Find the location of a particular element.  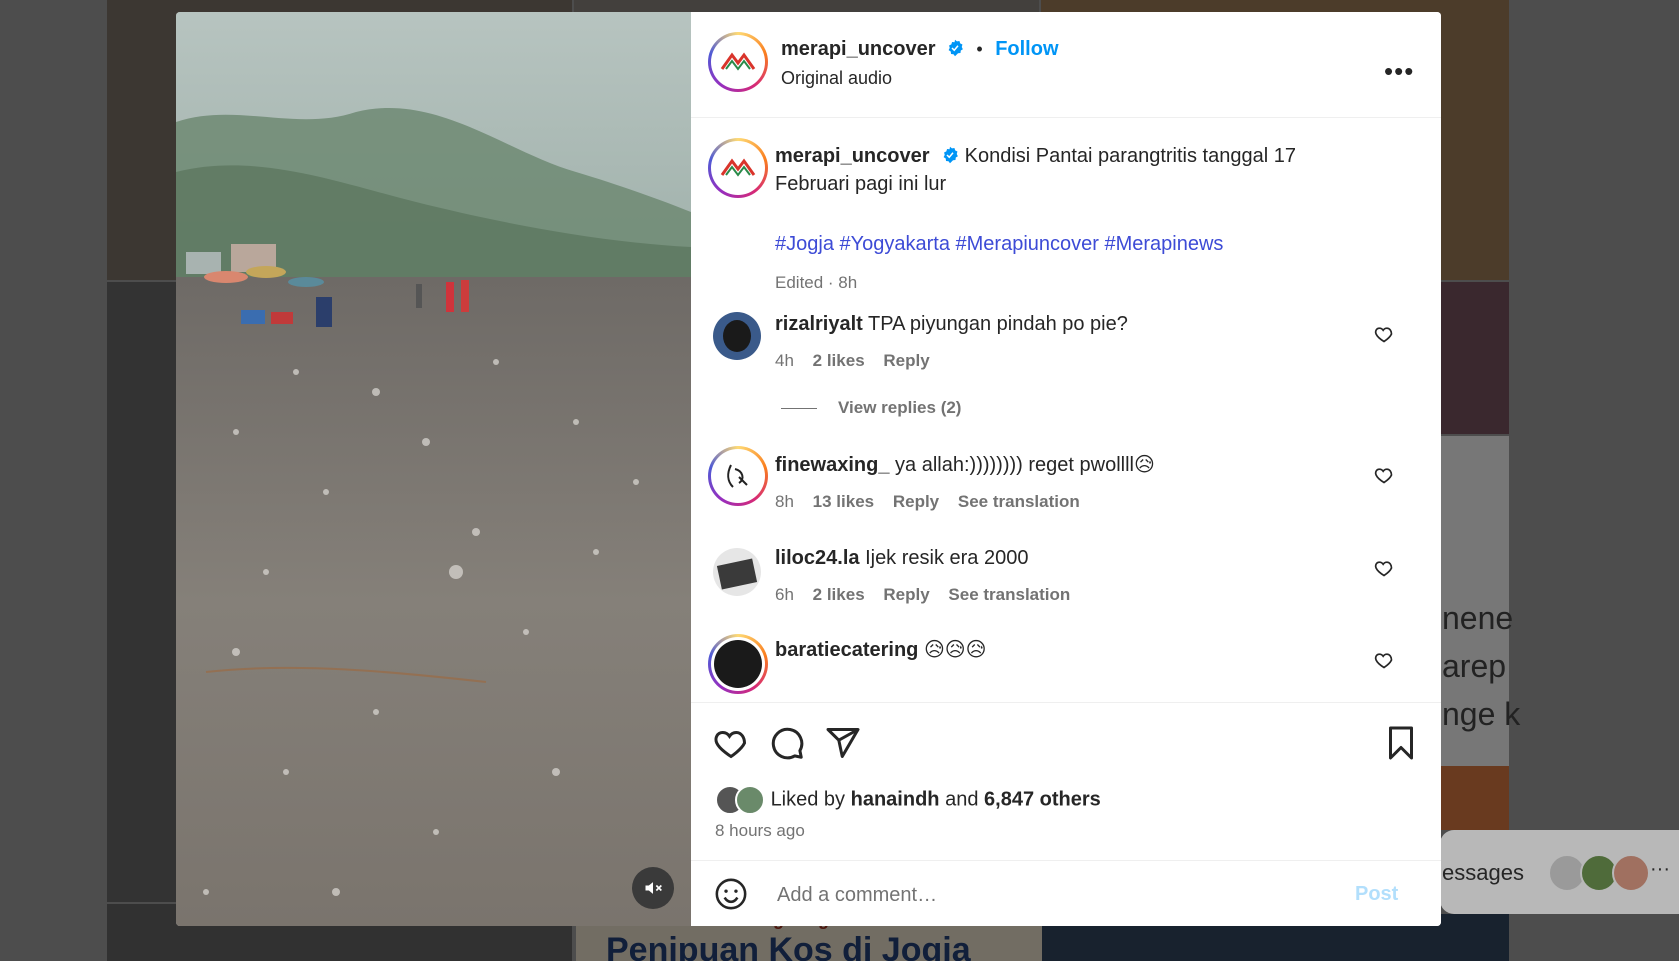

comment-time: 4h is located at coordinates (784, 360).